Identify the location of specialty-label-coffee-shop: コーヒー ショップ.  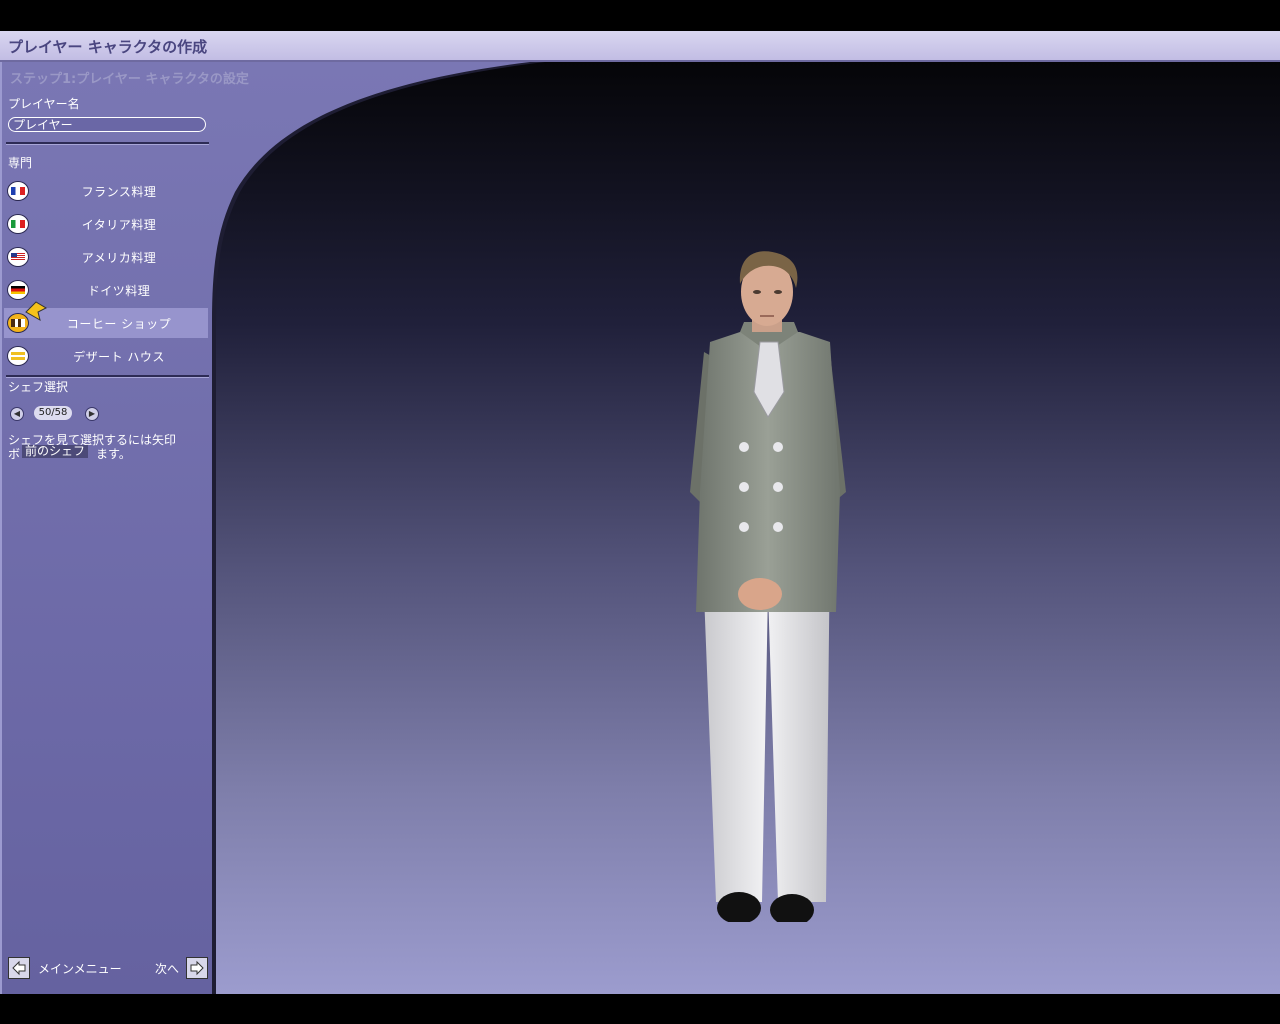
(119, 324).